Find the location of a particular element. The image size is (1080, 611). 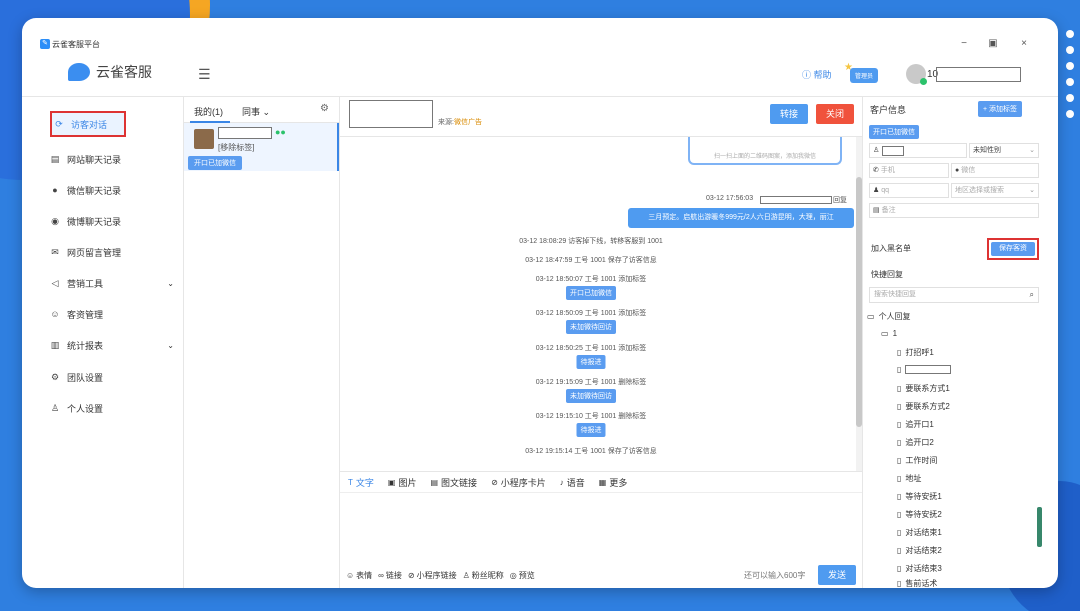

system-event: 03-12 18:50:09 工号 1001 添加标签 is located at coordinates (591, 313).